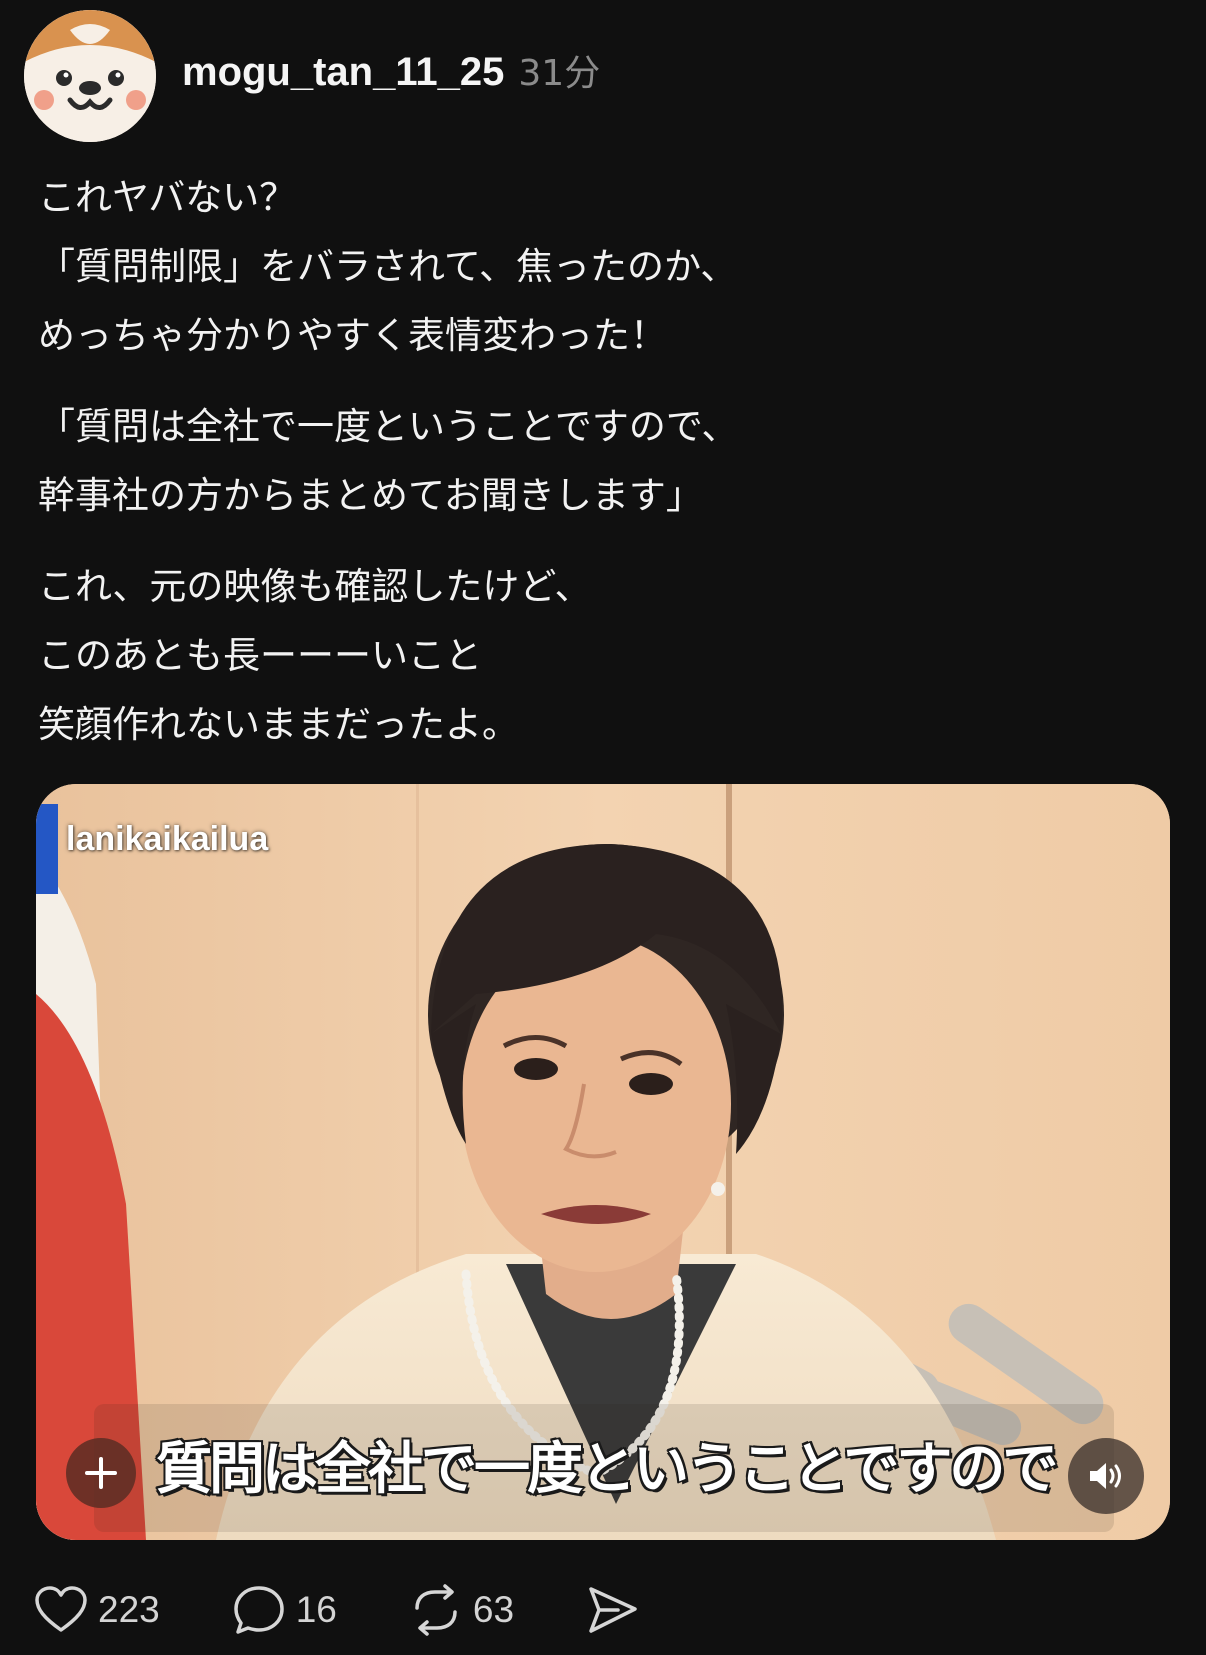 This screenshot has width=1206, height=1655. I want to click on share-button, so click(613, 1610).